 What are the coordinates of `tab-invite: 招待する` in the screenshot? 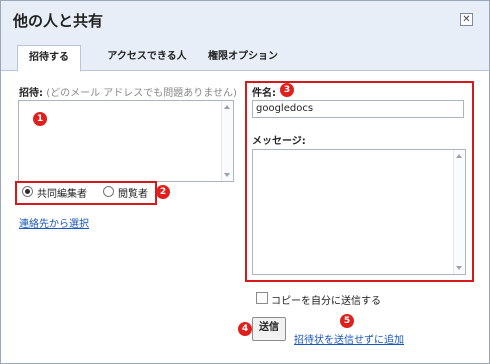 It's located at (49, 58).